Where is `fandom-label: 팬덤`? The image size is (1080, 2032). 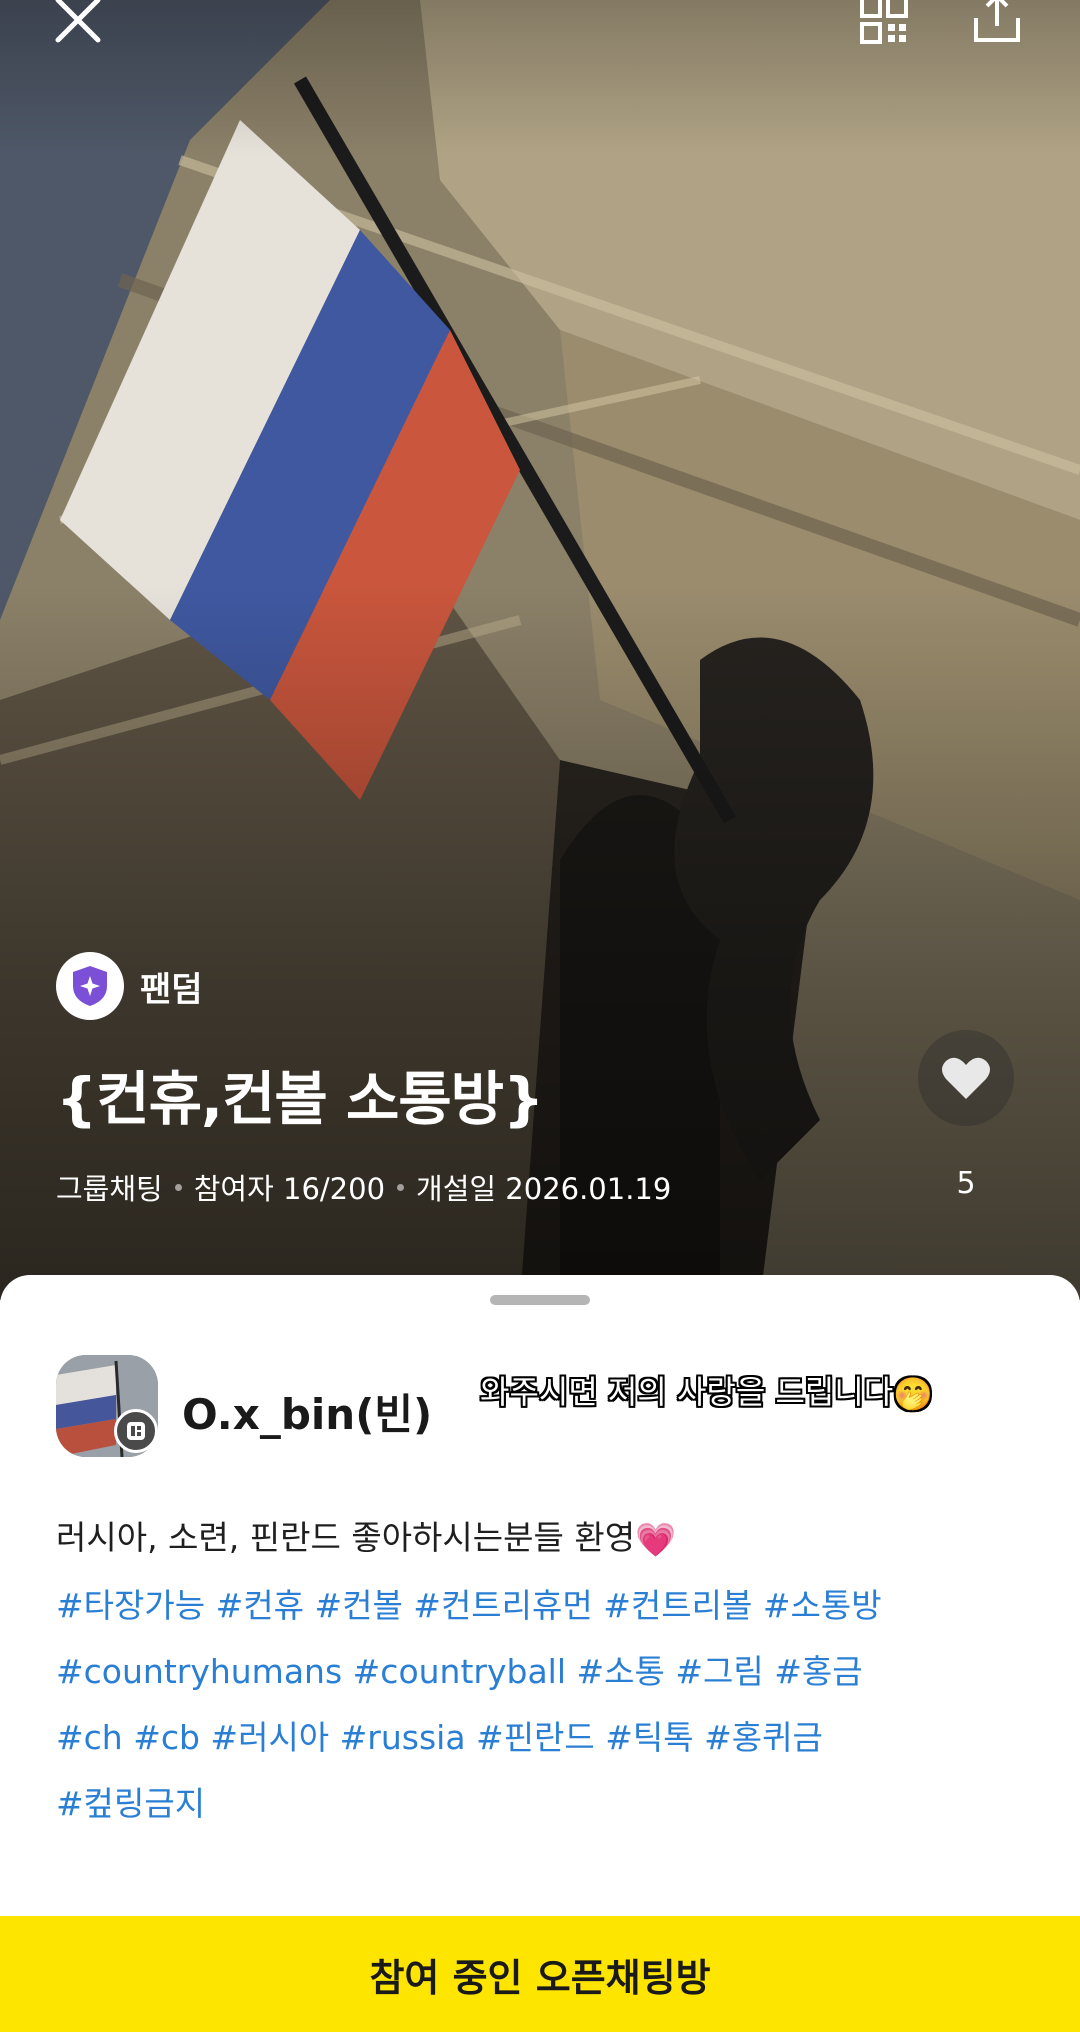 fandom-label: 팬덤 is located at coordinates (171, 990).